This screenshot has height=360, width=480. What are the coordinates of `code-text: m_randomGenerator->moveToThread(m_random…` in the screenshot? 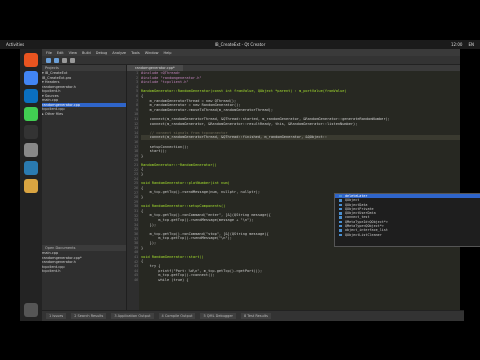 It's located at (207, 109).